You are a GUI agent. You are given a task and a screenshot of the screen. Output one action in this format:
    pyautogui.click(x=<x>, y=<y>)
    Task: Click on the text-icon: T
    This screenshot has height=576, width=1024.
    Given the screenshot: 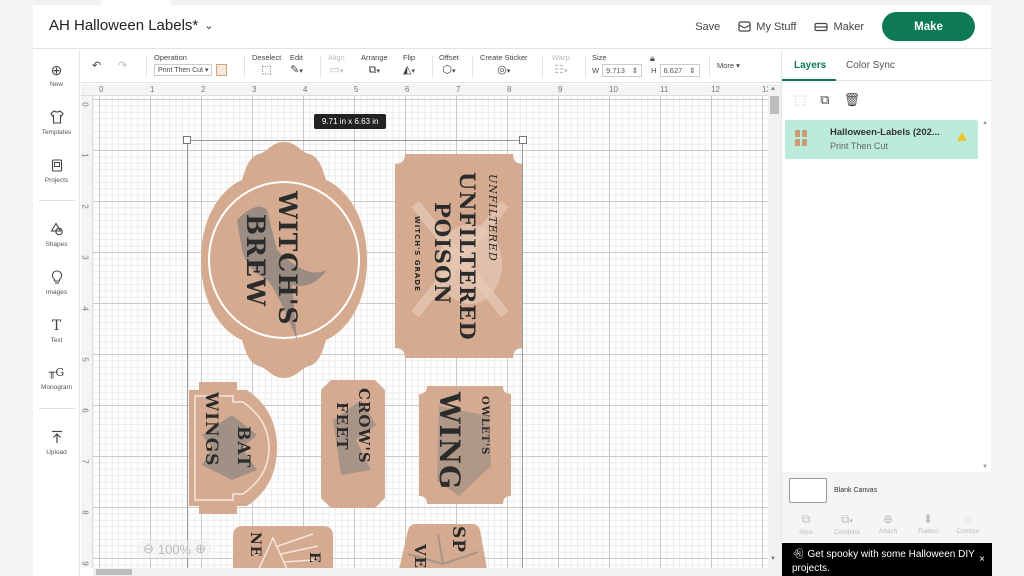 What is the action you would take?
    pyautogui.click(x=56, y=326)
    